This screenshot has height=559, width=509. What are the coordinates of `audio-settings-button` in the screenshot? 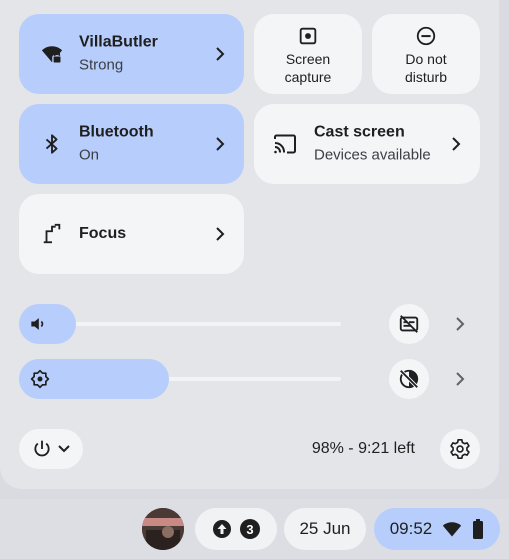 It's located at (460, 324).